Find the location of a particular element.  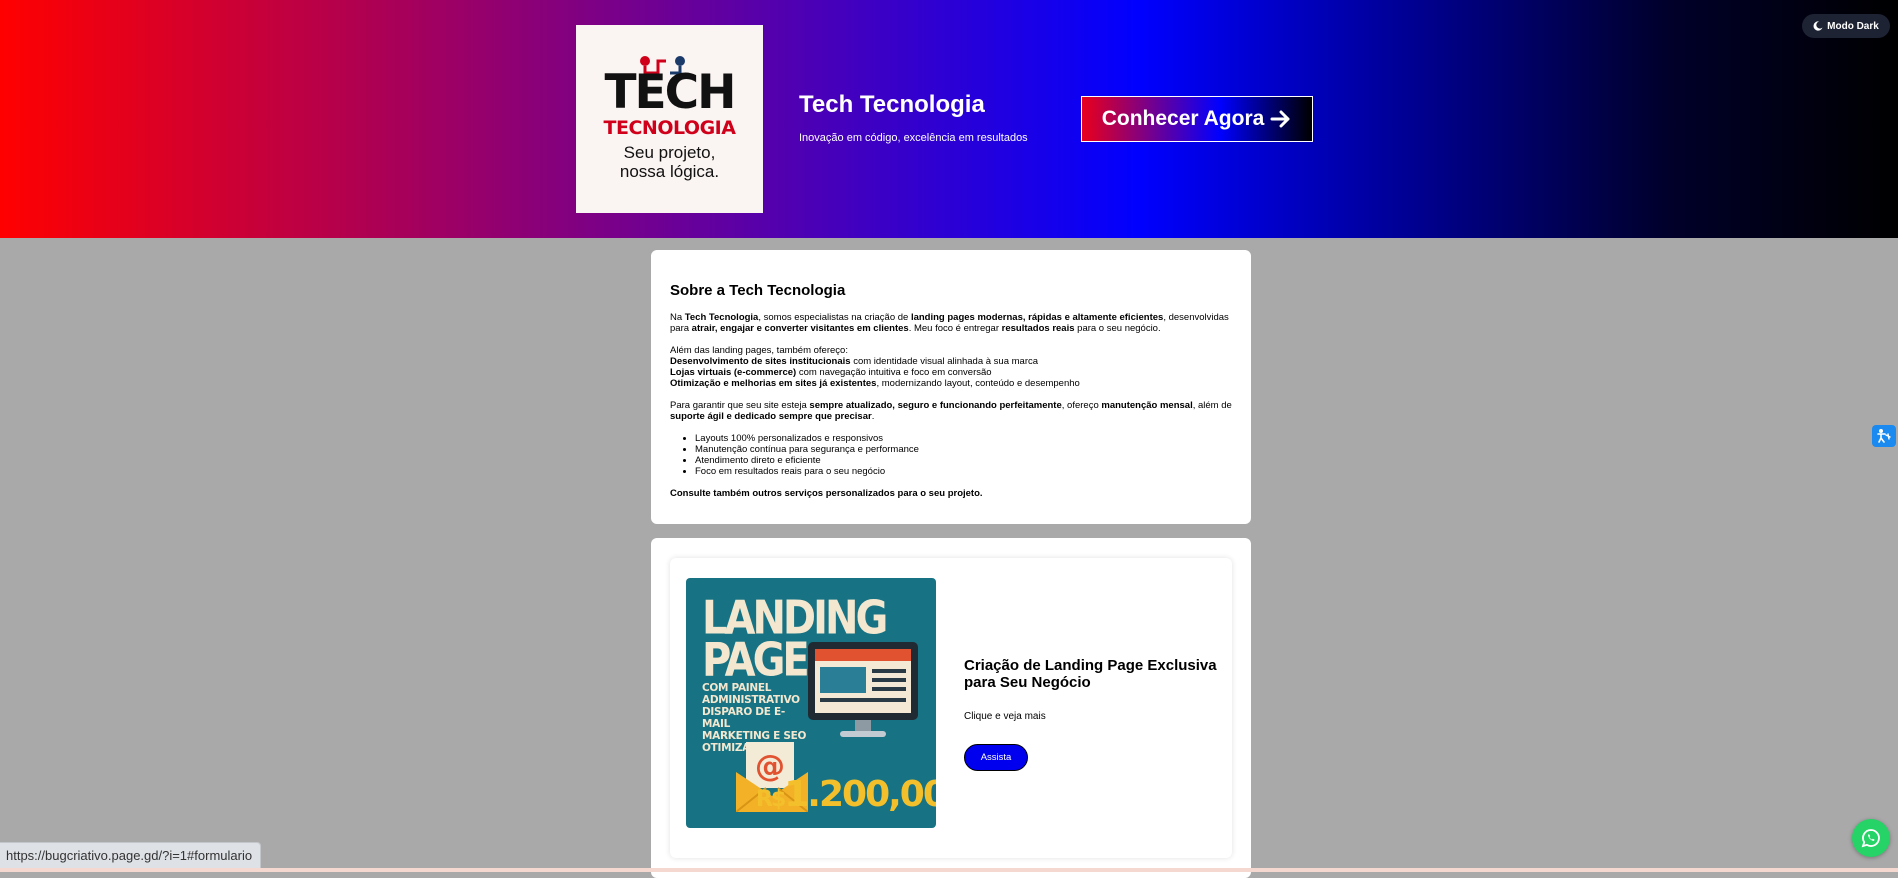

whatsapp-button is located at coordinates (1871, 838).